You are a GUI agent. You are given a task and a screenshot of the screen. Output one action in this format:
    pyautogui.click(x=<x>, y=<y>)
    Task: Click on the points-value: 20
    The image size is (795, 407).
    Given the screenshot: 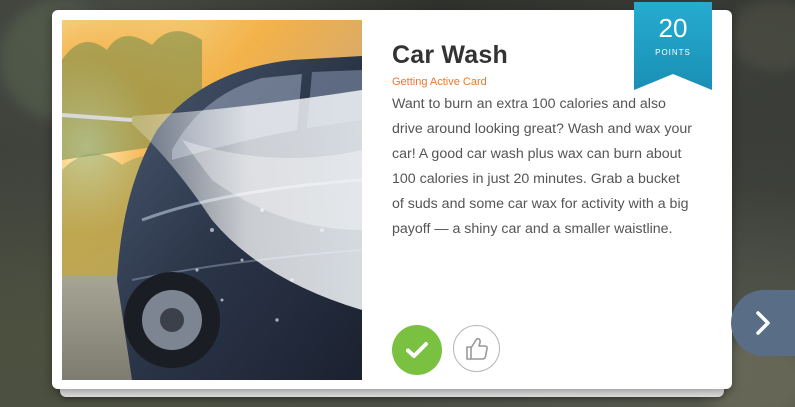 What is the action you would take?
    pyautogui.click(x=673, y=28)
    